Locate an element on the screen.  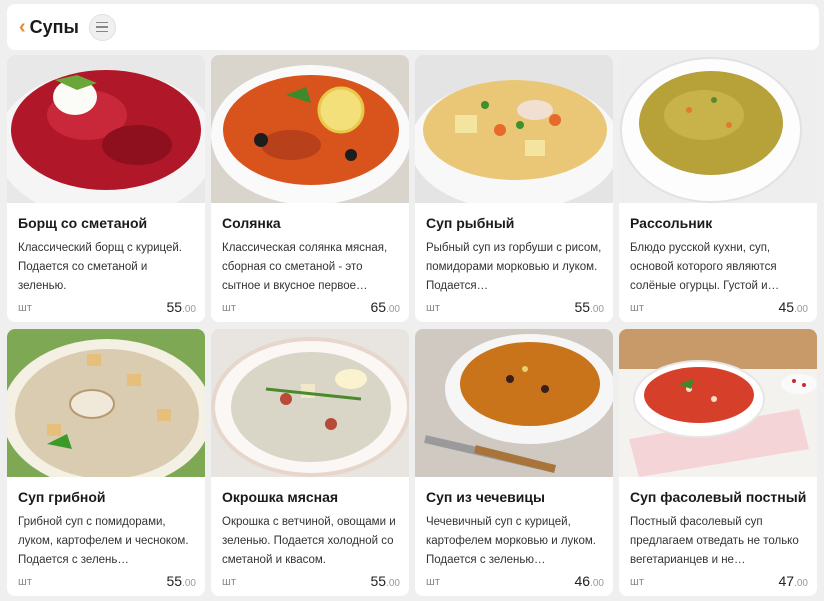
product-name: Суп фасолевый постный is located at coordinates (718, 497).